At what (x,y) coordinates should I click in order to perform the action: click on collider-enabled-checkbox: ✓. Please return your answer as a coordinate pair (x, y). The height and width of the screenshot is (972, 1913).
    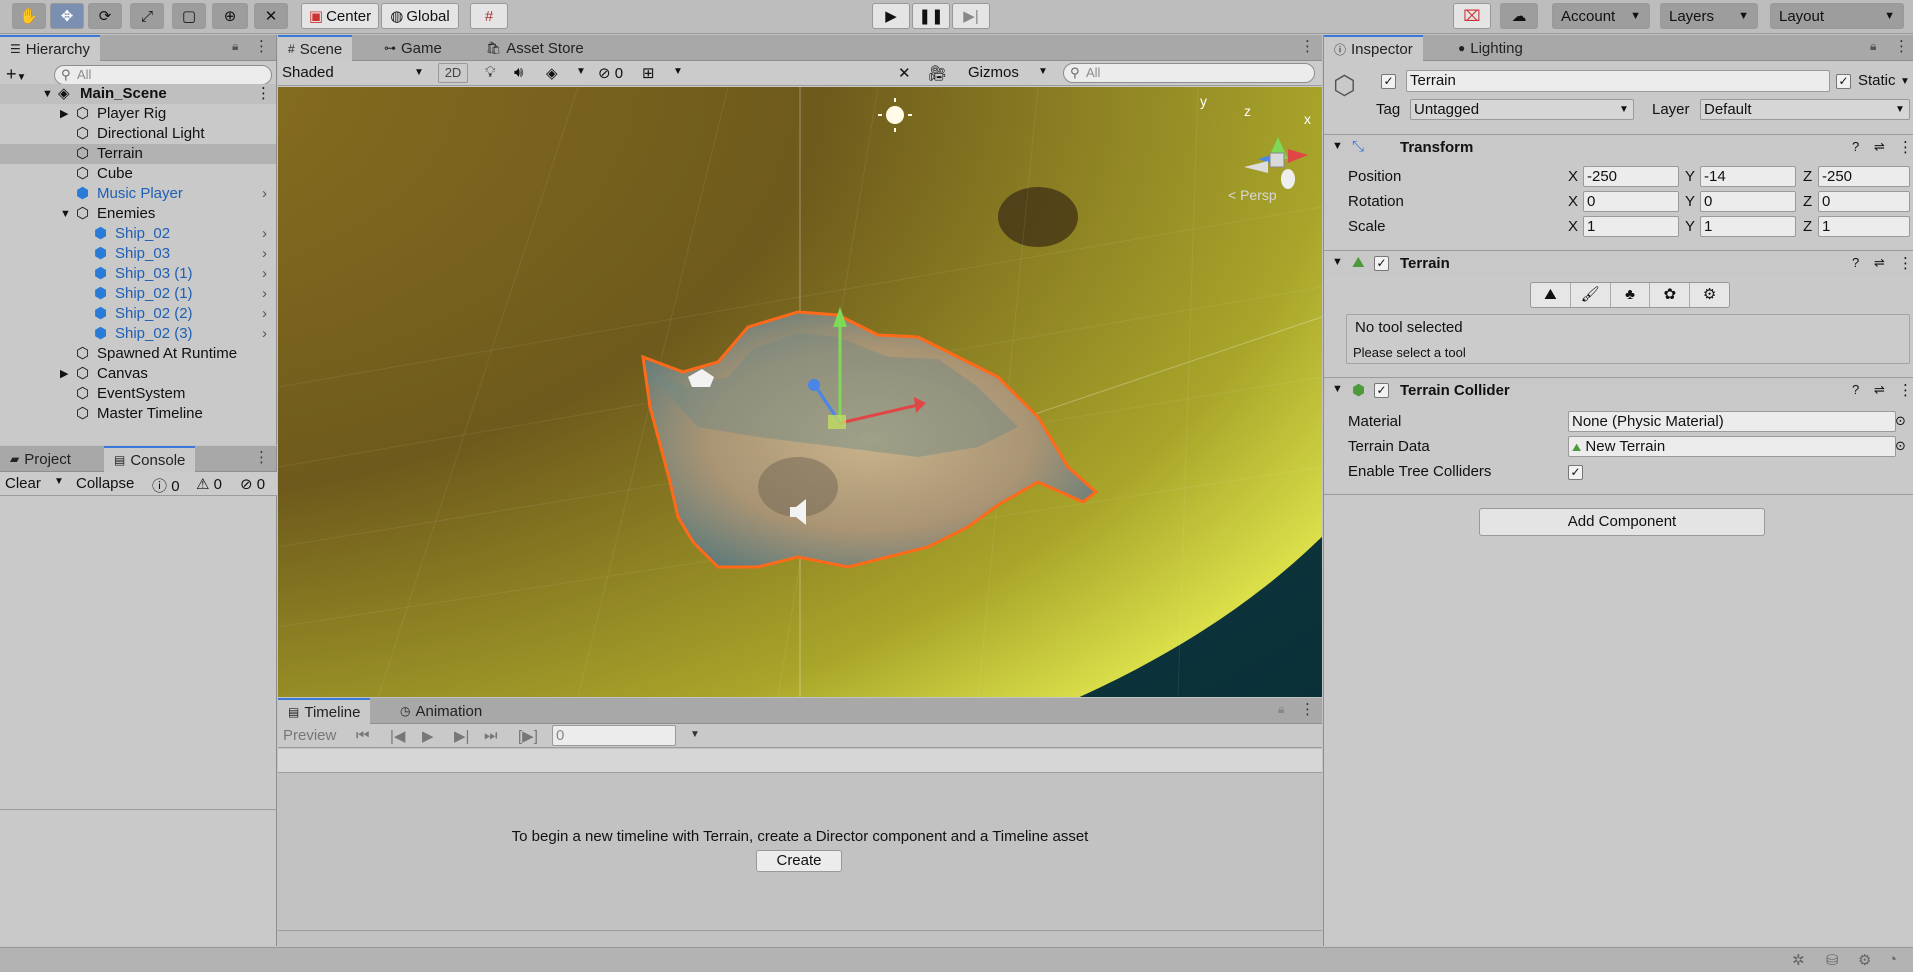
    Looking at the image, I should click on (1381, 390).